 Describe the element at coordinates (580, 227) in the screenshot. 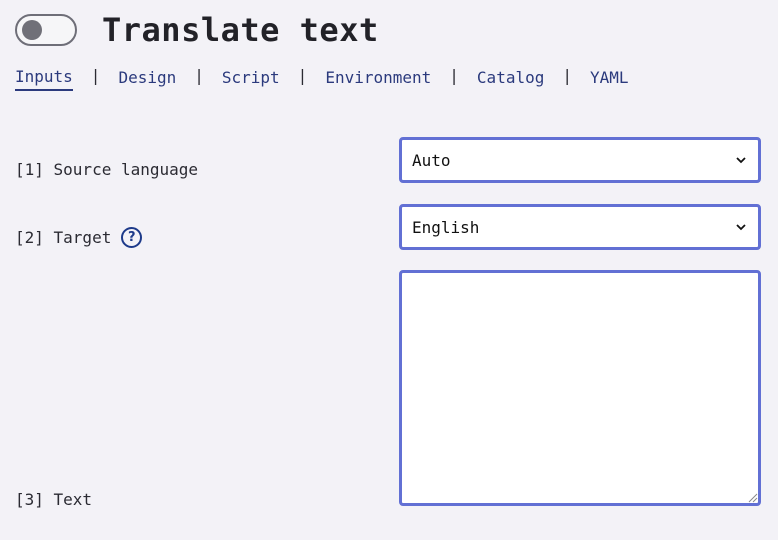

I see `target-language-select: English` at that location.